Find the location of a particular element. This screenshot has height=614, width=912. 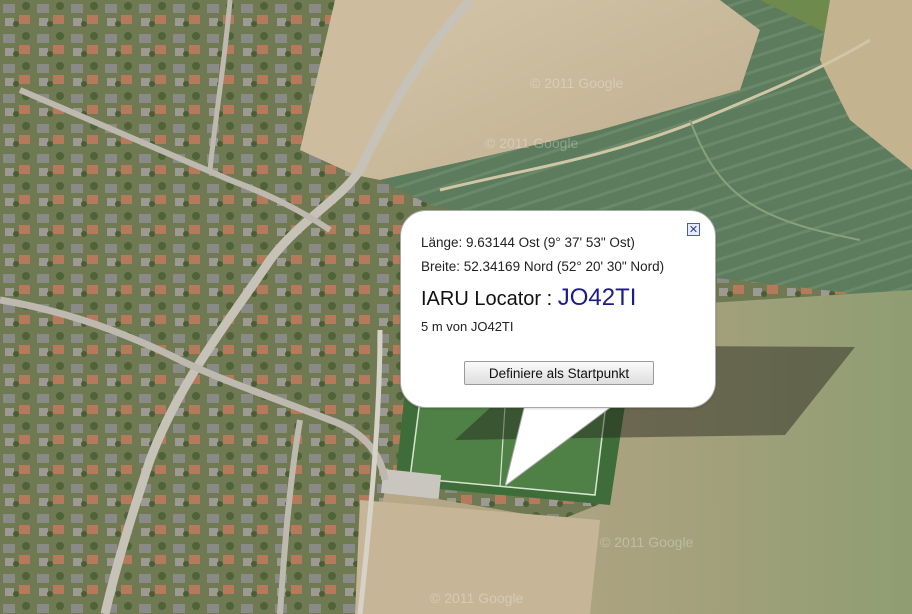

set-start-point-button: Definiere als Startpunkt is located at coordinates (559, 373).